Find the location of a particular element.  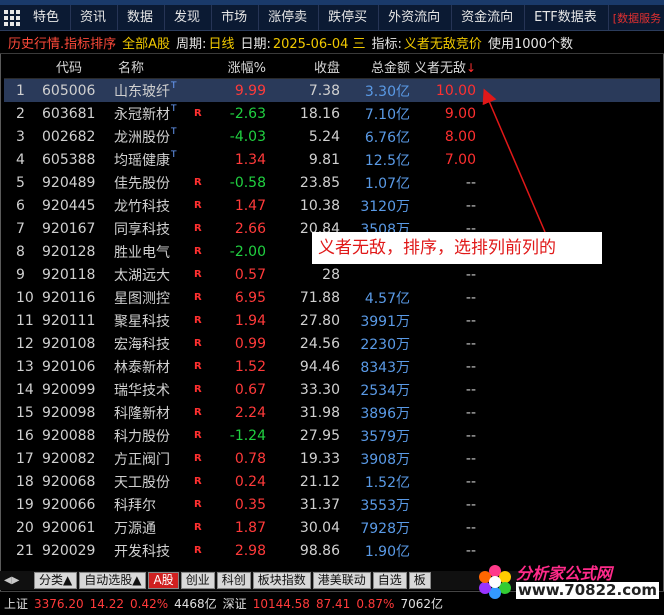

table-row: 10 920116 星图测控 R 6.95 71.88 4.57亿 -- is located at coordinates (332, 297).